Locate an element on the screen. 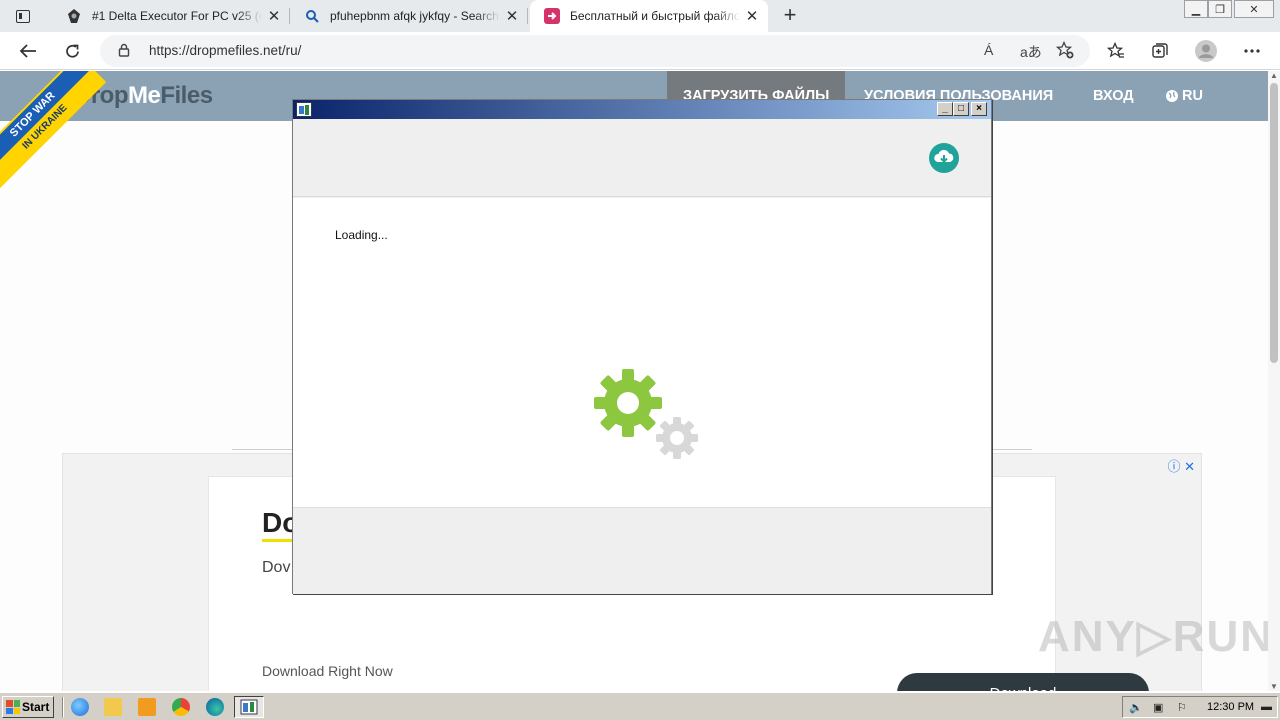 The image size is (1280, 720). tab-actions-button is located at coordinates (23, 16).